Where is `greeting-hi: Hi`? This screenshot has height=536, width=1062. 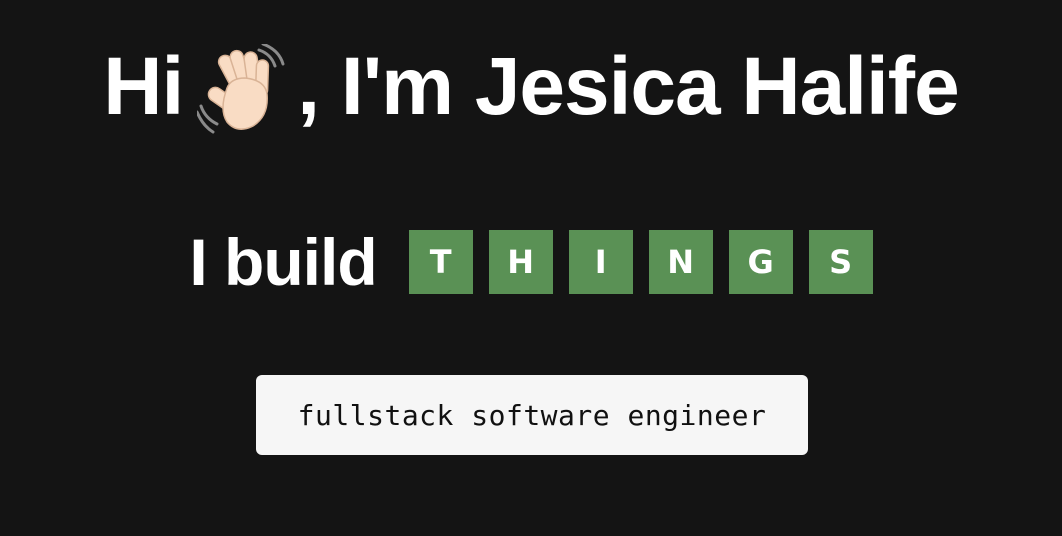 greeting-hi: Hi is located at coordinates (143, 86).